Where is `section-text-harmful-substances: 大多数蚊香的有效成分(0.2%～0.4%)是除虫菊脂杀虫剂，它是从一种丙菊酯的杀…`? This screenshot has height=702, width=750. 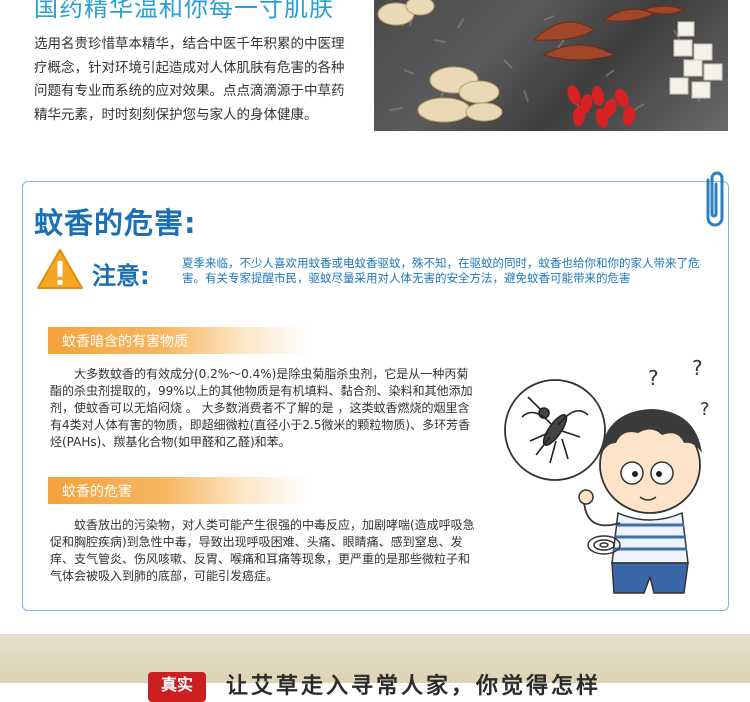 section-text-harmful-substances: 大多数蚊香的有效成分(0.2%～0.4%)是除虫菊脂杀虫剂，它是从一种丙菊酯的杀… is located at coordinates (261, 408).